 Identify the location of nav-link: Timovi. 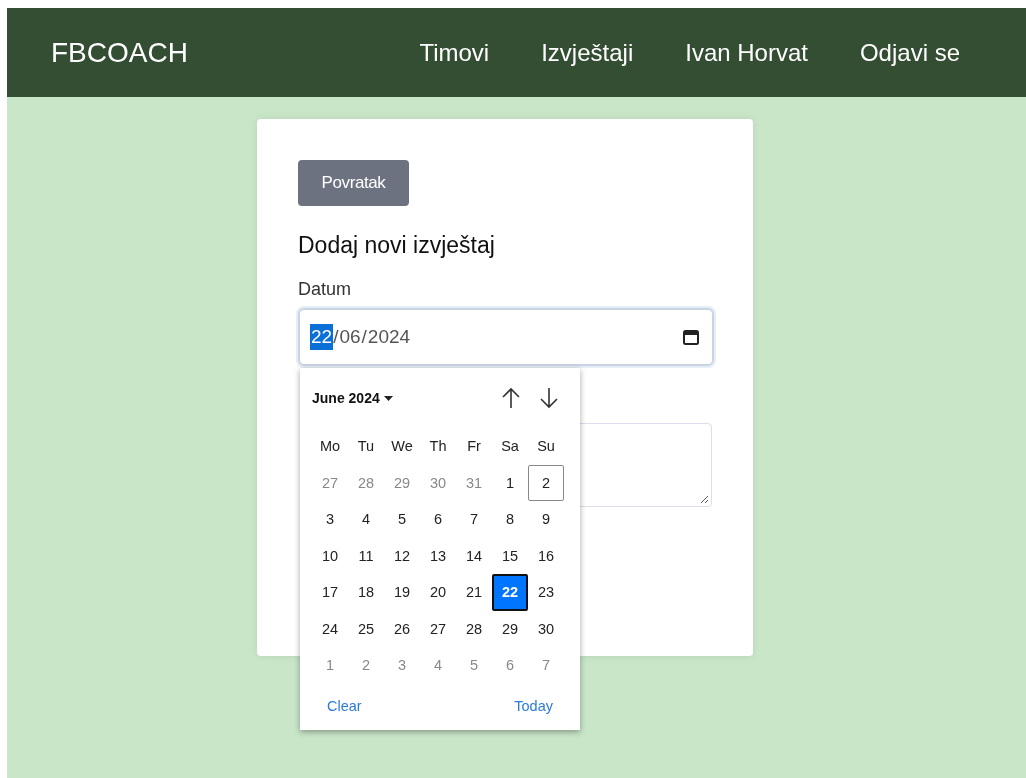
(454, 52).